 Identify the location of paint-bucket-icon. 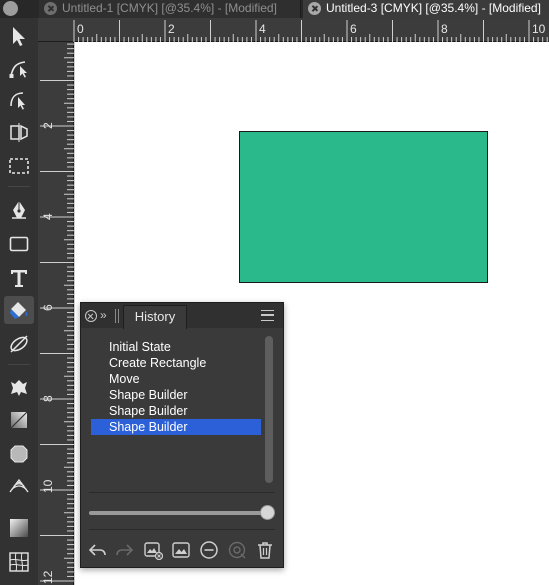
(19, 310).